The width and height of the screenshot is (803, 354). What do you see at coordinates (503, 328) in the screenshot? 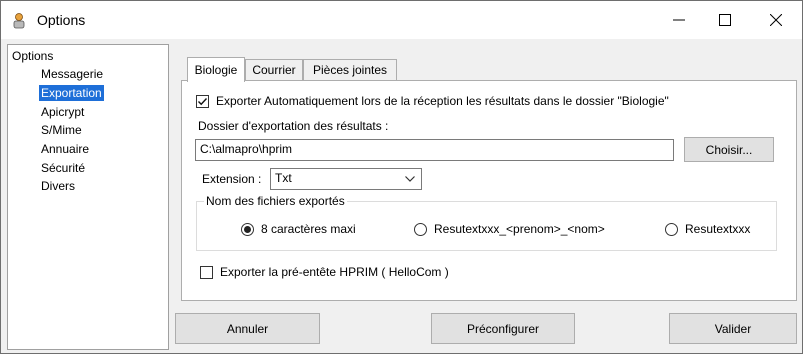
I see `preconfigure-button: Préconfigurer` at bounding box center [503, 328].